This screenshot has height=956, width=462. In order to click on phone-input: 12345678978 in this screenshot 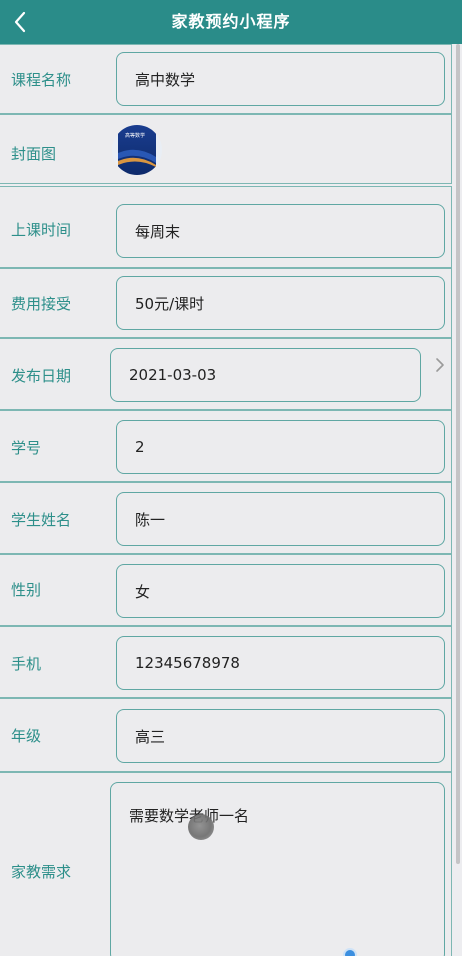, I will do `click(280, 663)`.